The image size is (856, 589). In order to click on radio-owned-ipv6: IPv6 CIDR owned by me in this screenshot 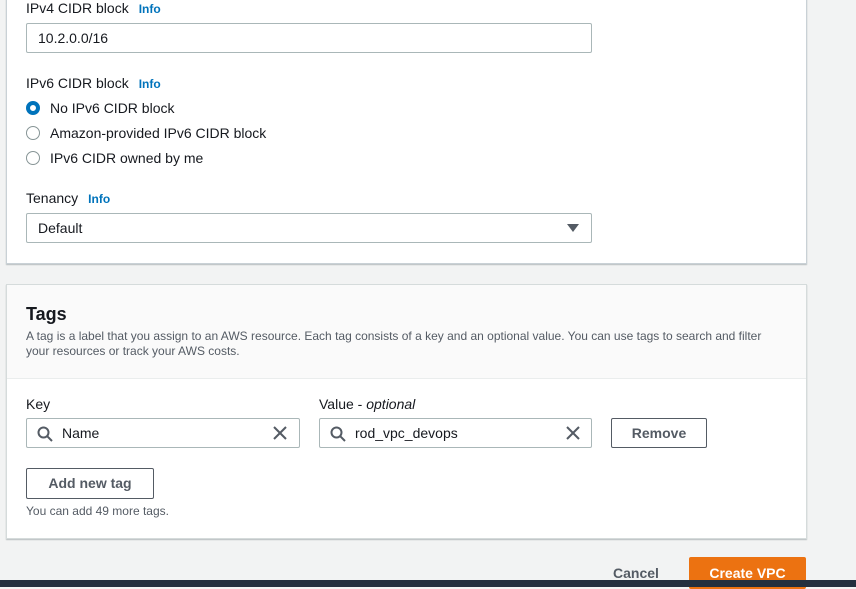, I will do `click(114, 158)`.